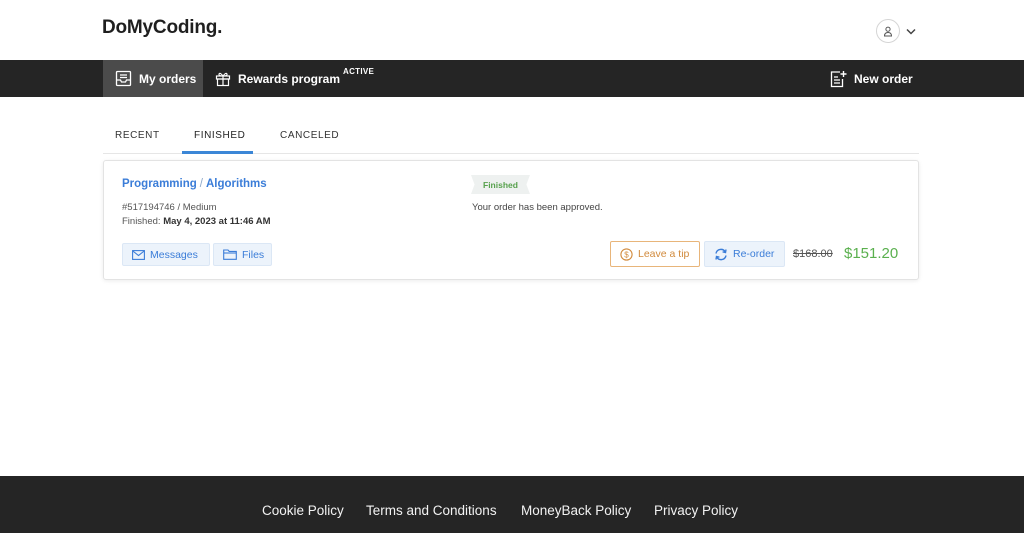 This screenshot has height=533, width=1024. Describe the element at coordinates (217, 221) in the screenshot. I see `finished-date: May 4, 2023 at 11:46 AM` at that location.